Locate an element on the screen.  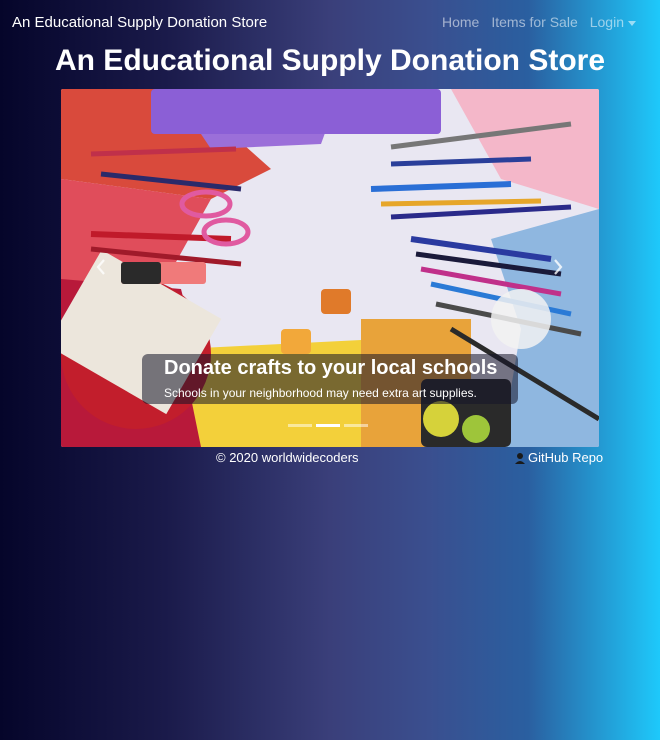
login-label: Login is located at coordinates (606, 22).